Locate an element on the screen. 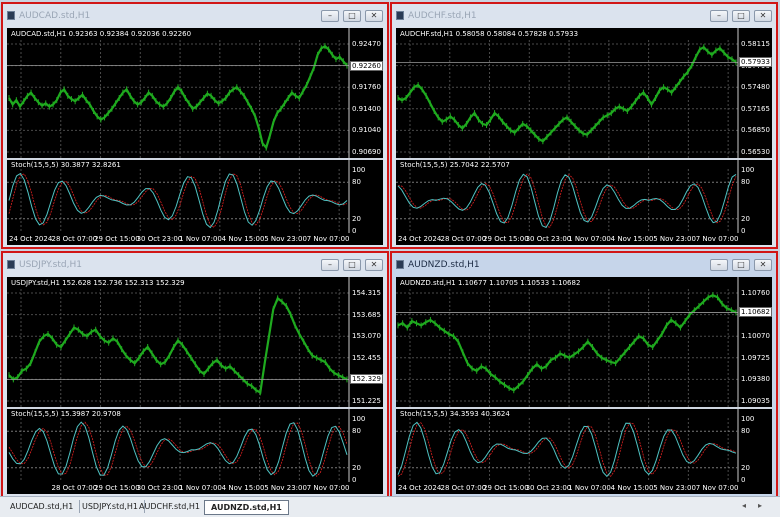 The width and height of the screenshot is (780, 517). stochastic-label: Stoch(15,5,5) 15.3987 20.9708 is located at coordinates (66, 414).